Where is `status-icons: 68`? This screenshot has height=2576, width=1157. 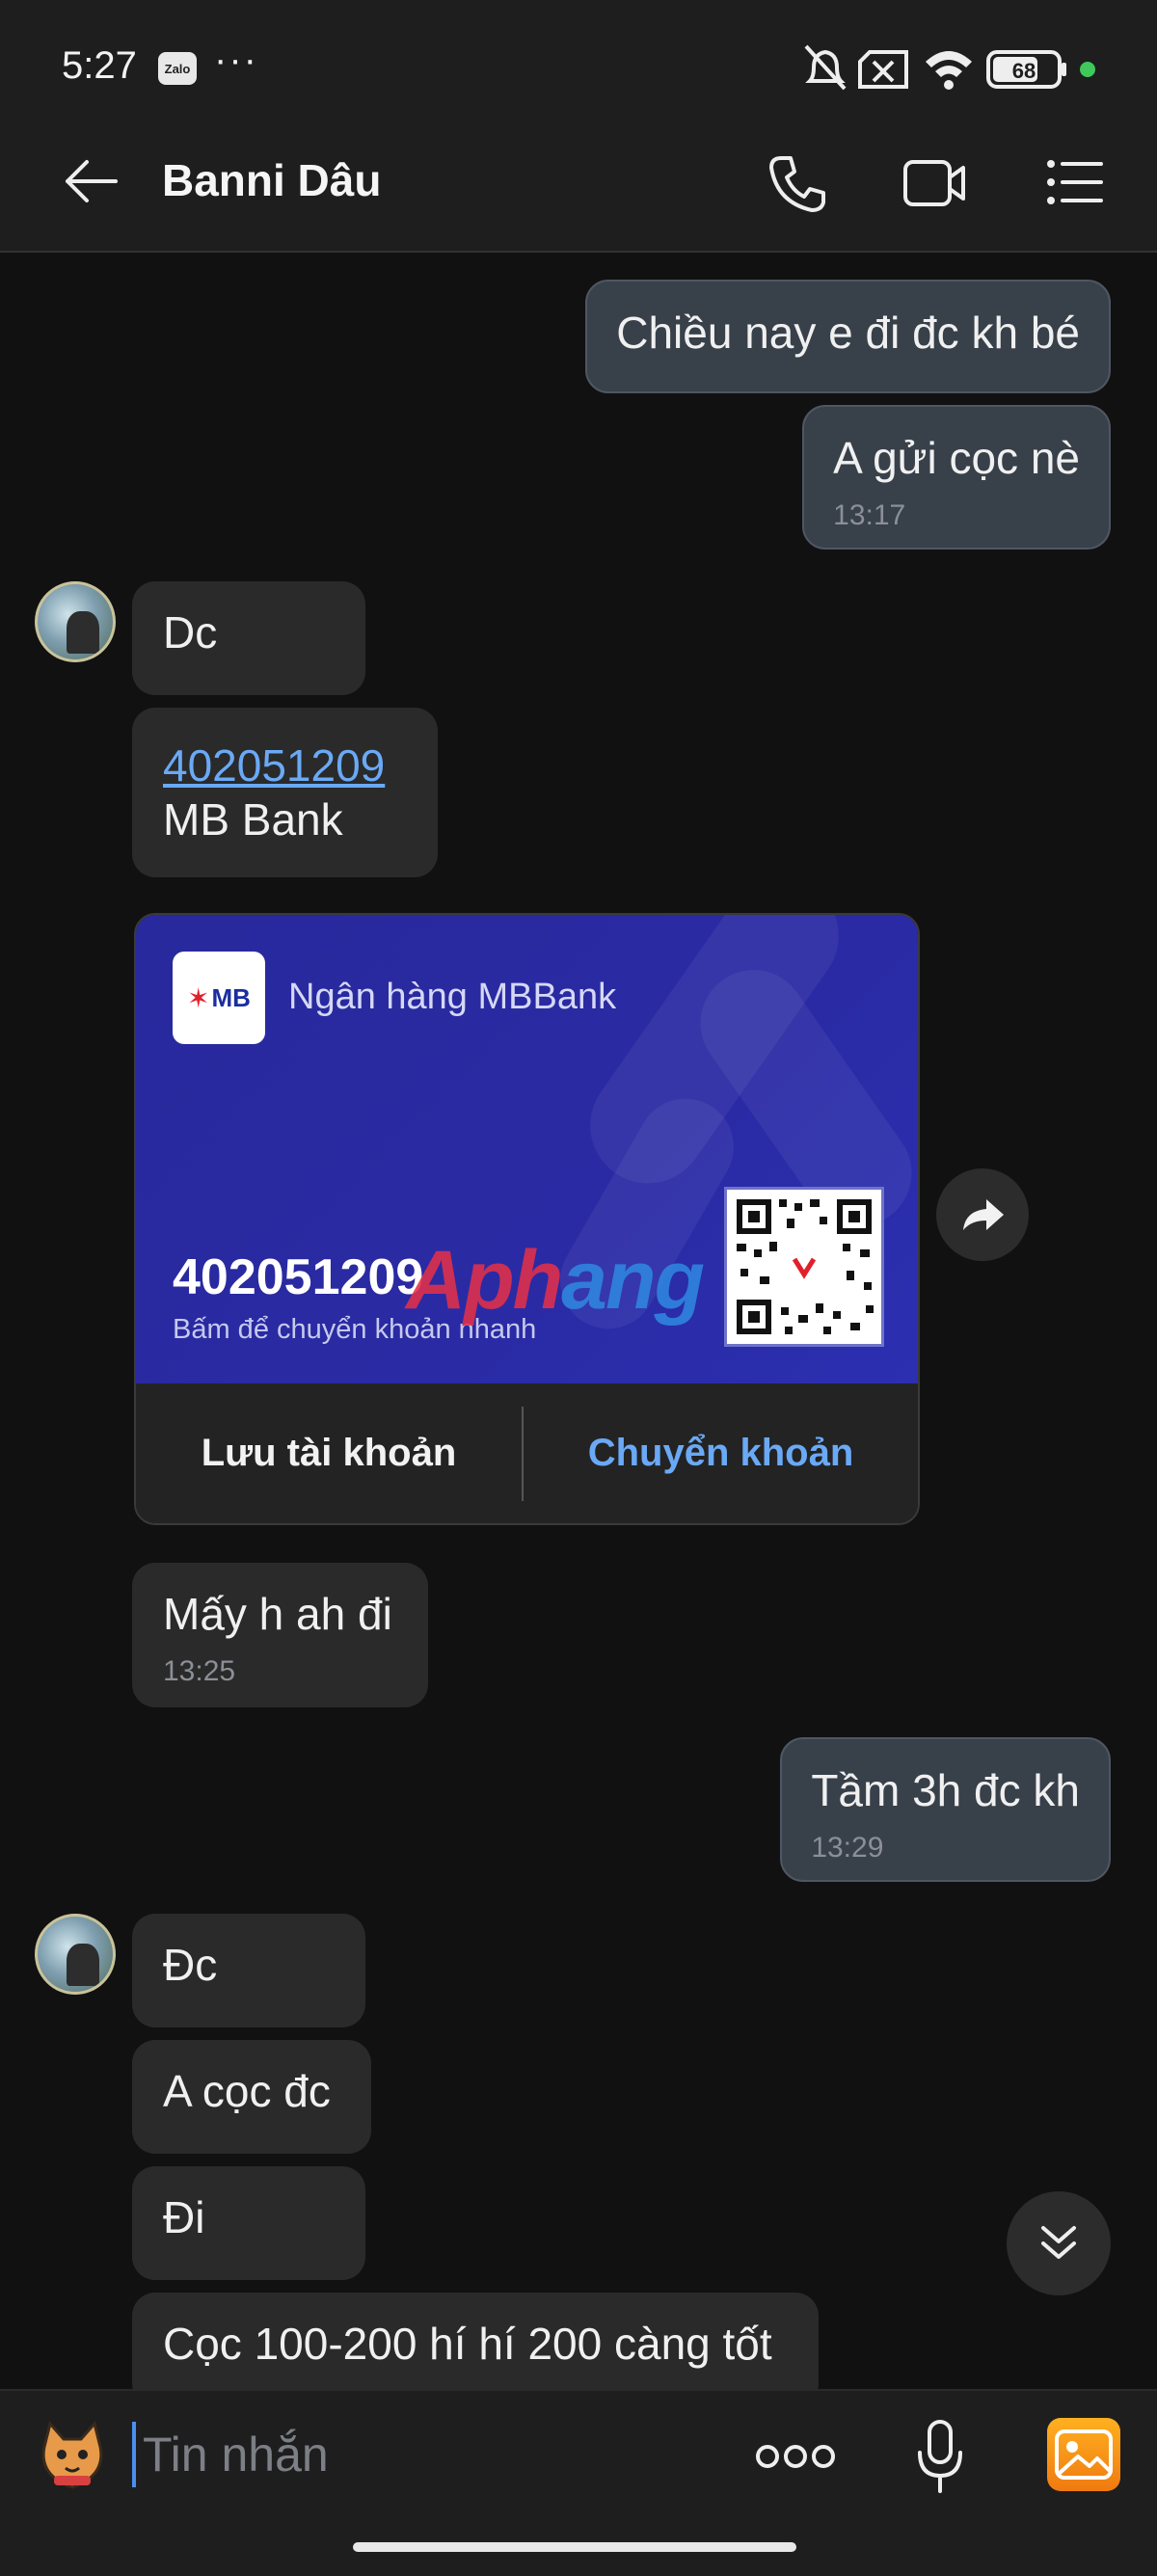 status-icons: 68 is located at coordinates (959, 69).